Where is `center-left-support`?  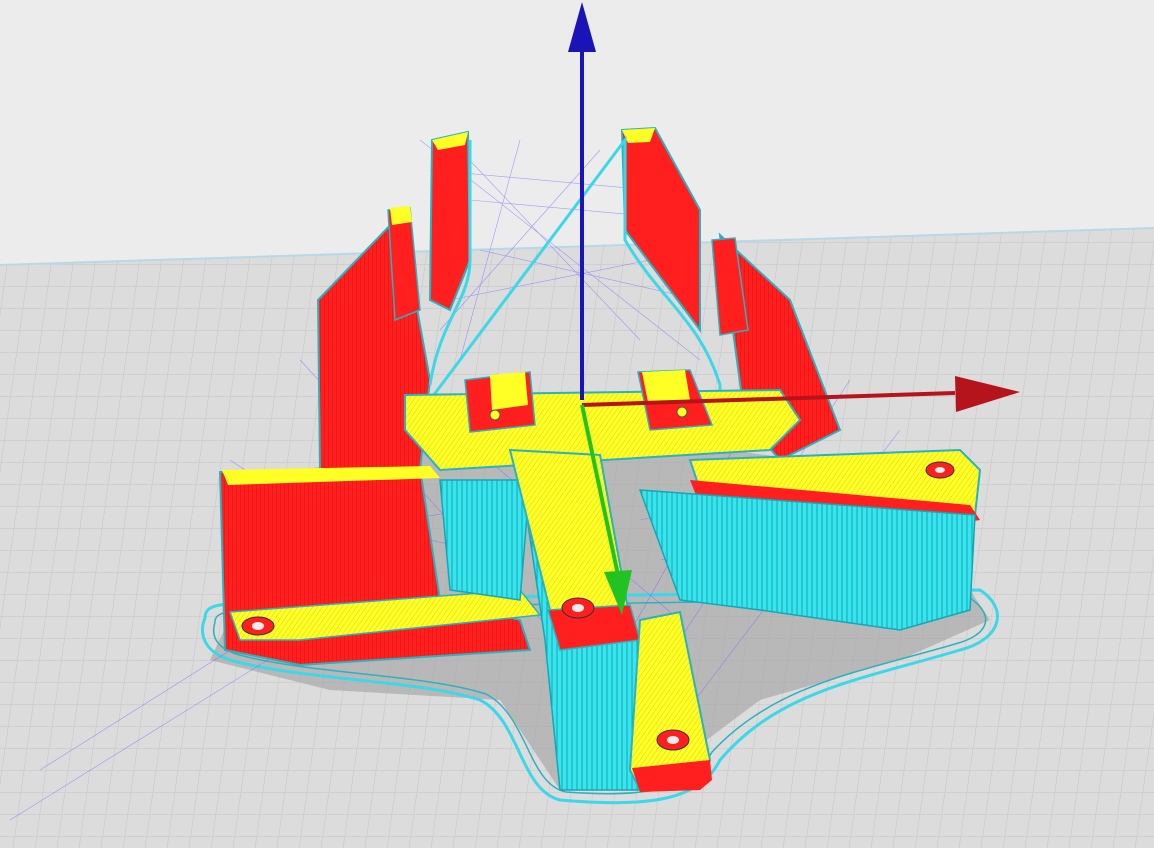 center-left-support is located at coordinates (485, 540).